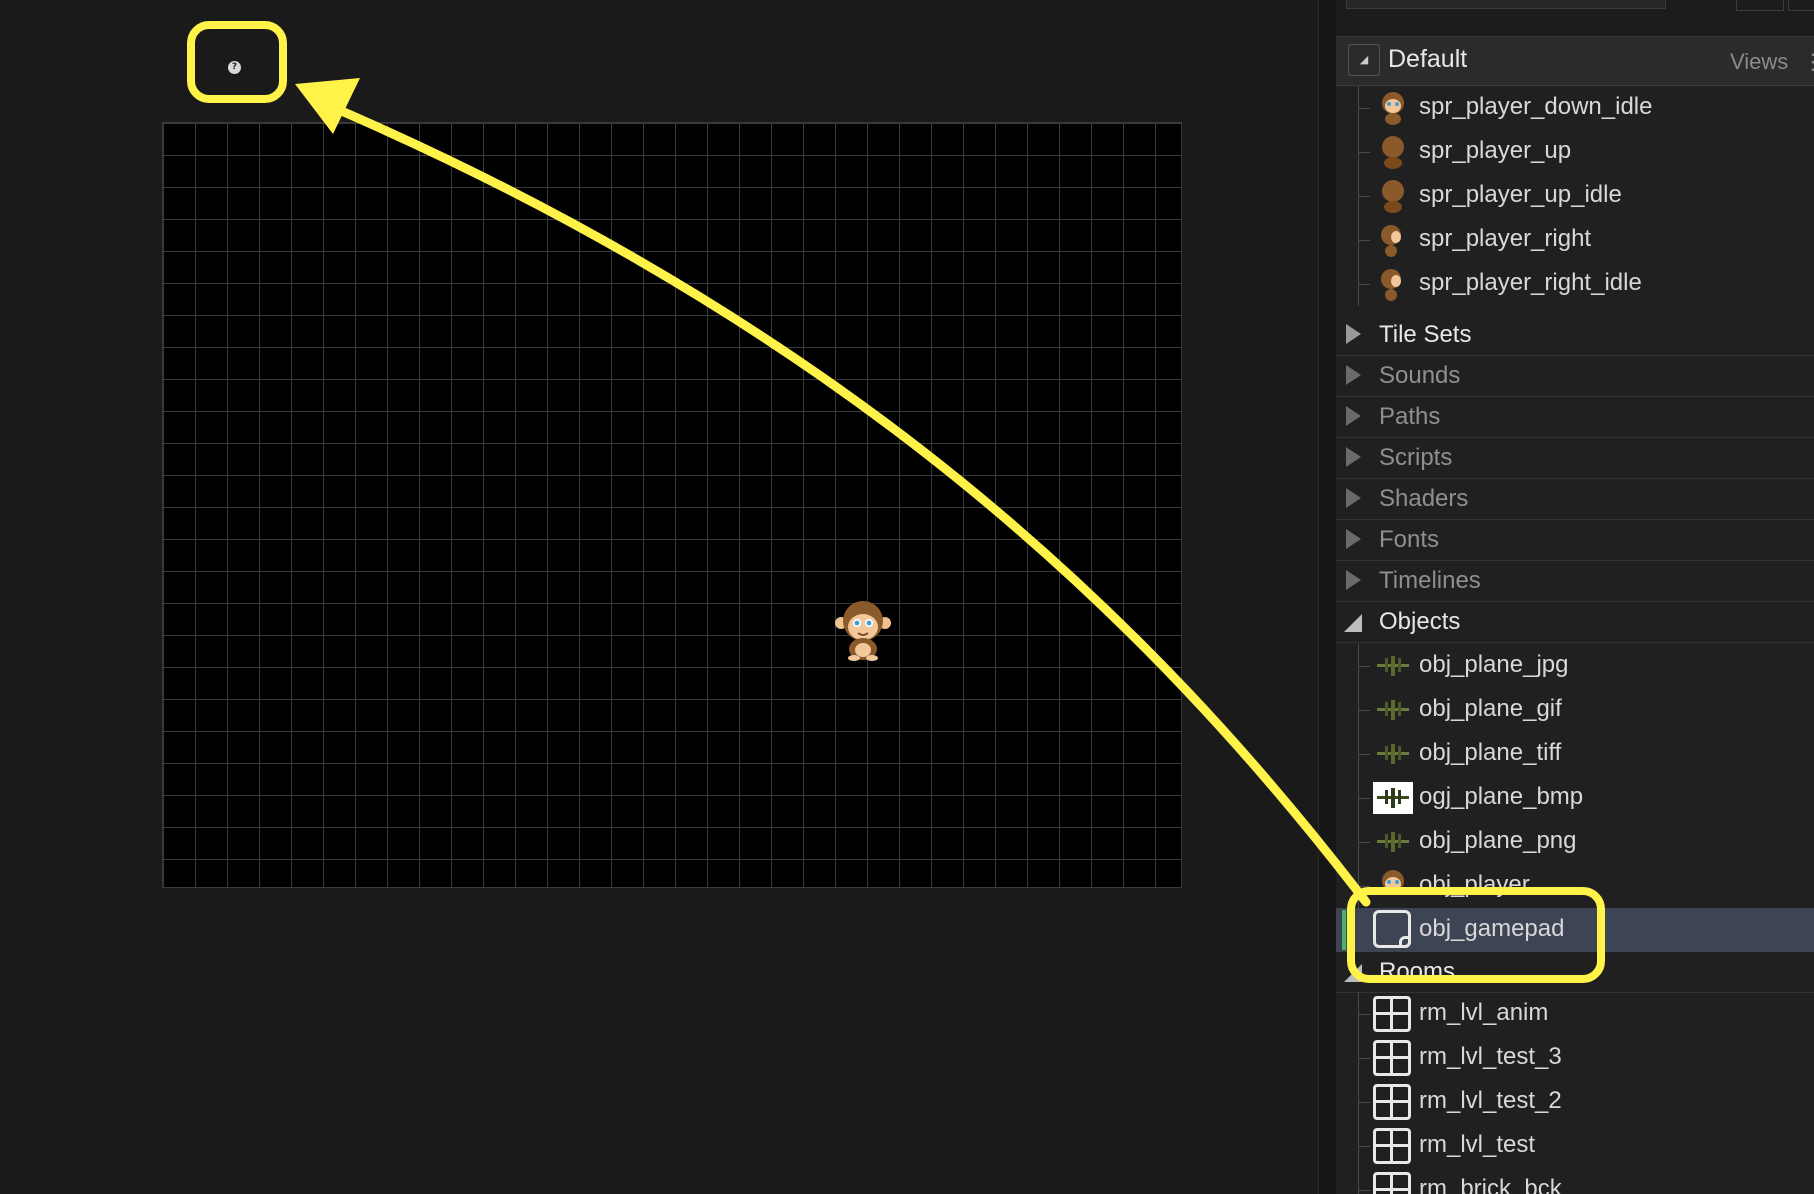  What do you see at coordinates (1425, 334) in the screenshot?
I see `category-label: Tile Sets` at bounding box center [1425, 334].